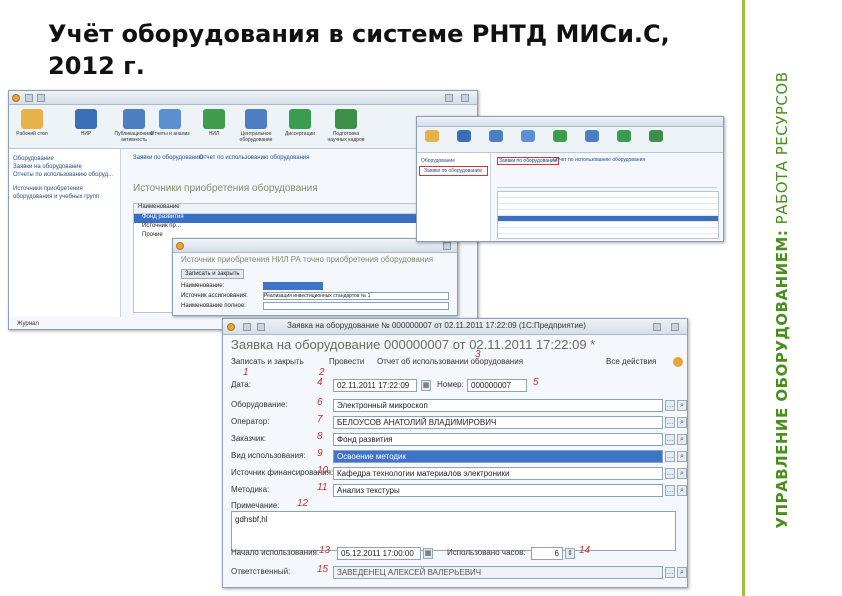 This screenshot has width=842, height=596. Describe the element at coordinates (453, 171) in the screenshot. I see `nav-item-requests: Заявки по оборудованию` at that location.